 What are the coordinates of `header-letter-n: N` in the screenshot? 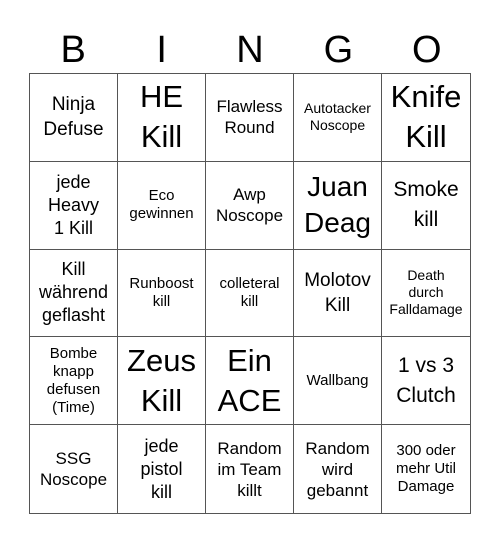 It's located at (250, 50).